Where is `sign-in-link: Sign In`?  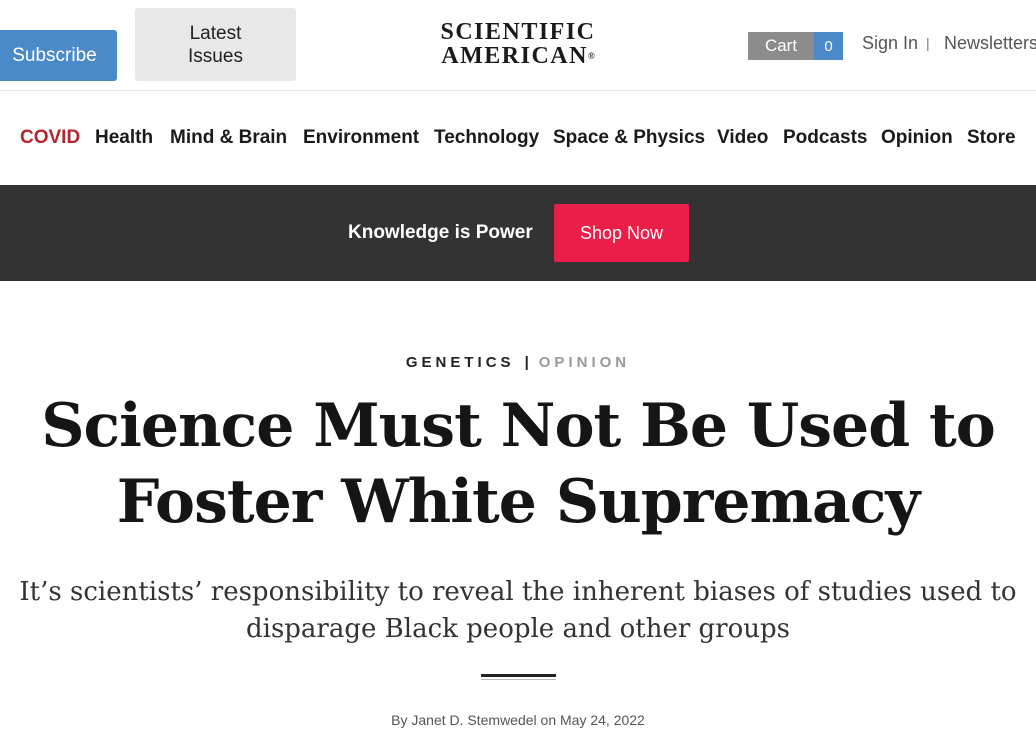
sign-in-link: Sign In is located at coordinates (890, 43).